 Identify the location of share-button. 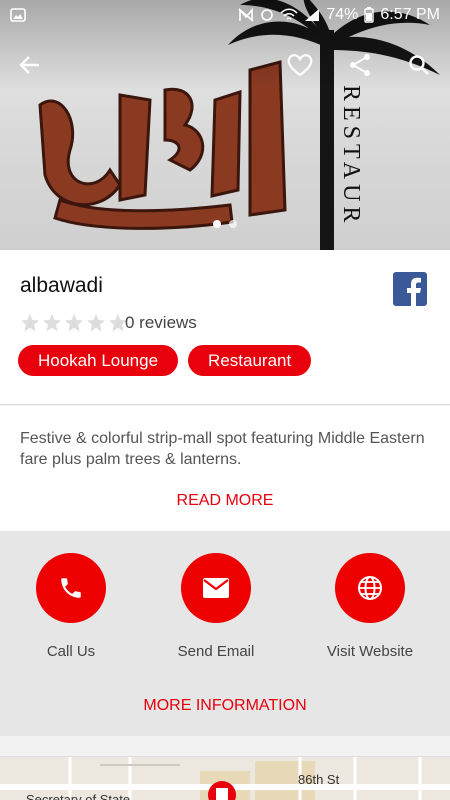
(360, 65).